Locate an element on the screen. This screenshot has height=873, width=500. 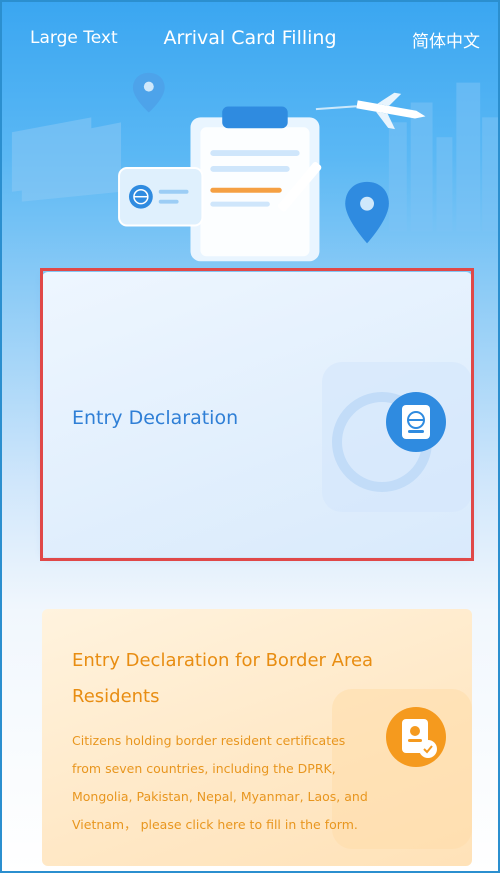
entry-declaration-label: Entry Declaration is located at coordinates (155, 418).